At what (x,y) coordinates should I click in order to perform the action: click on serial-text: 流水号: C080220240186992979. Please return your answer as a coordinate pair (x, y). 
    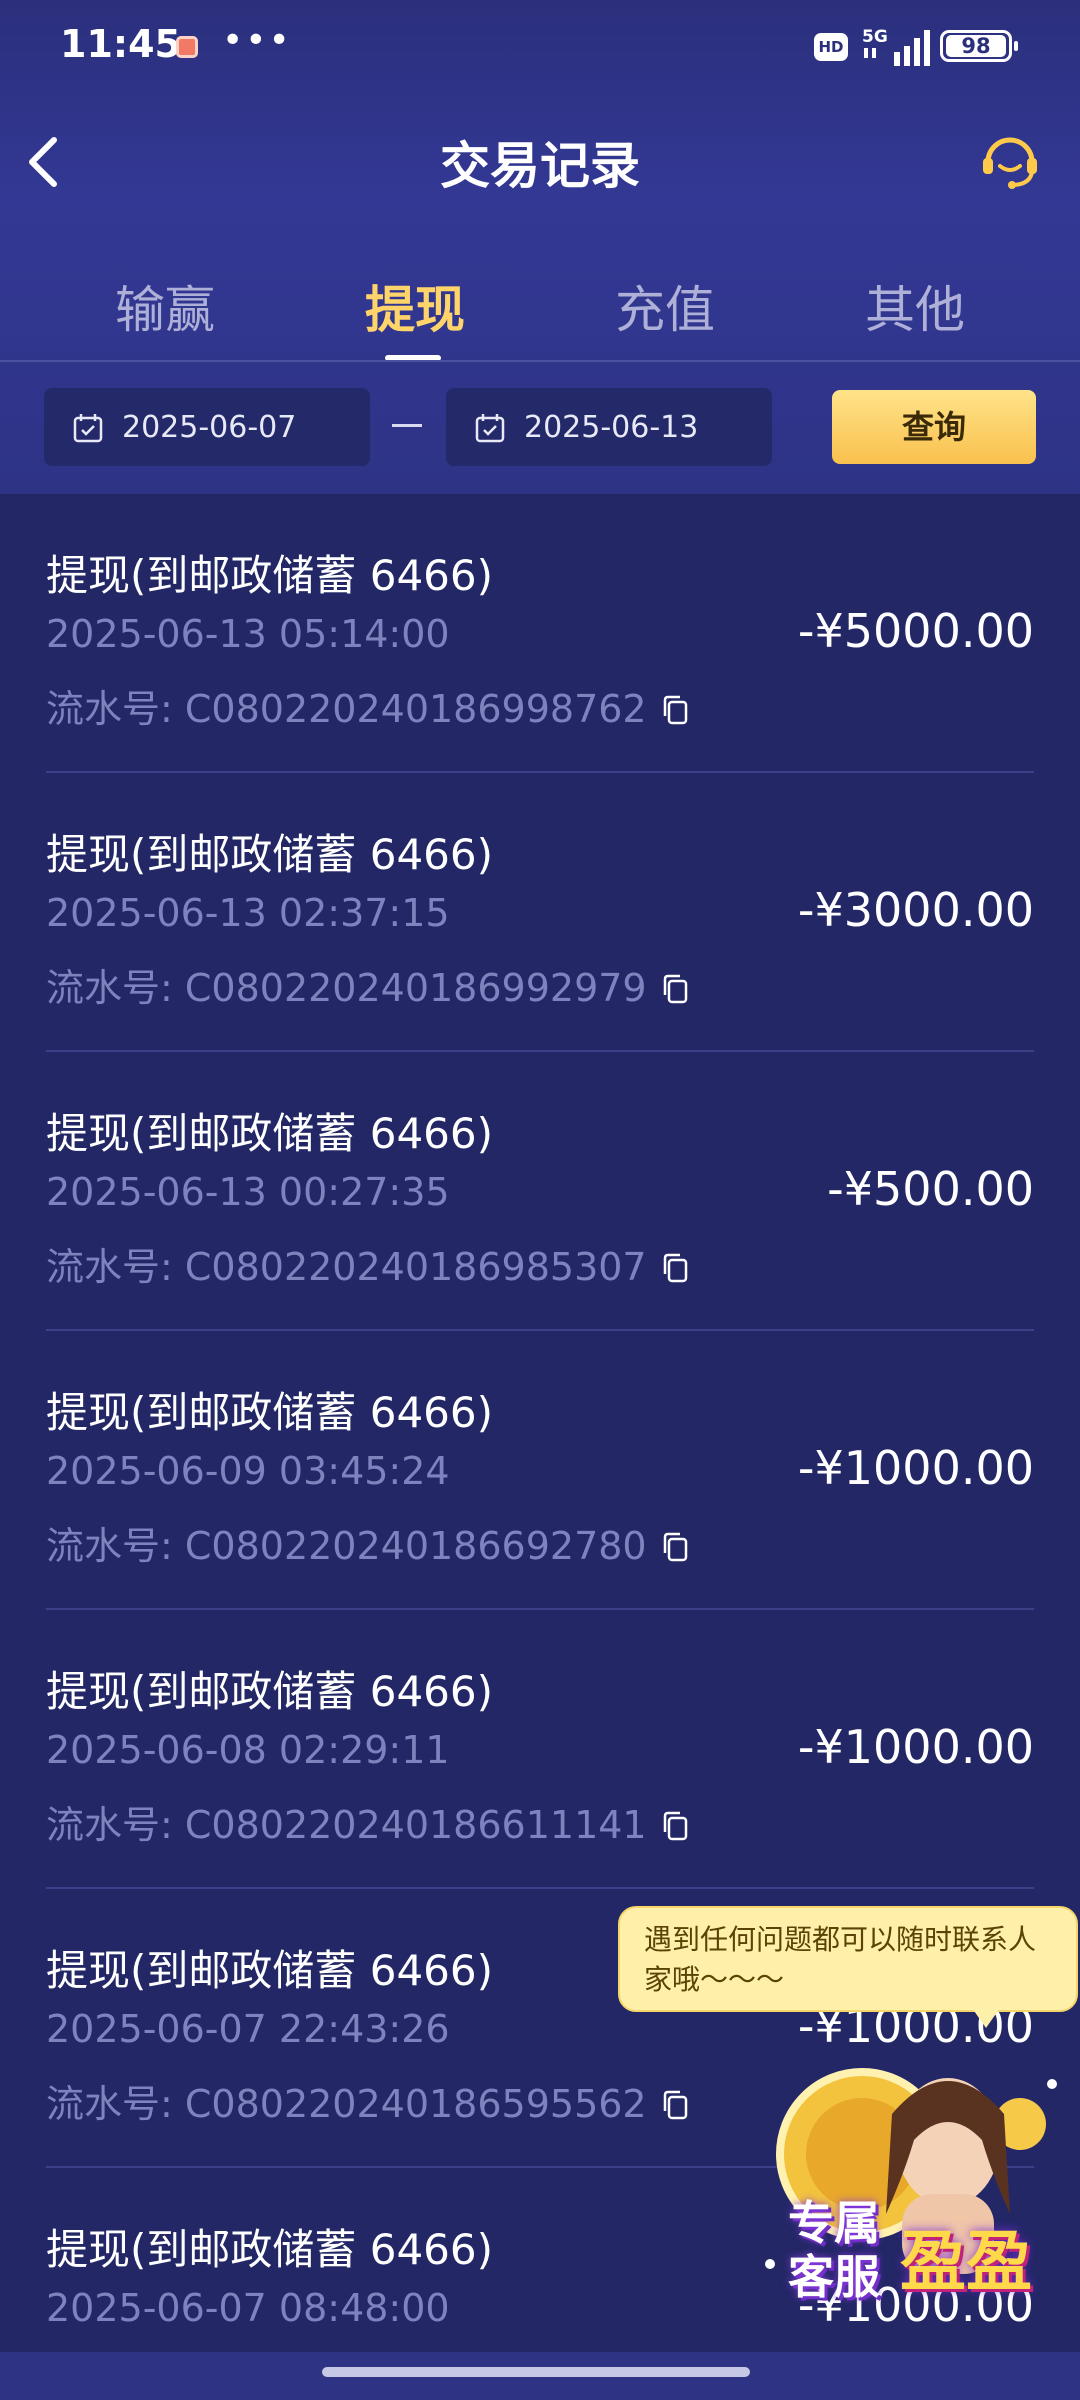
    Looking at the image, I should click on (346, 988).